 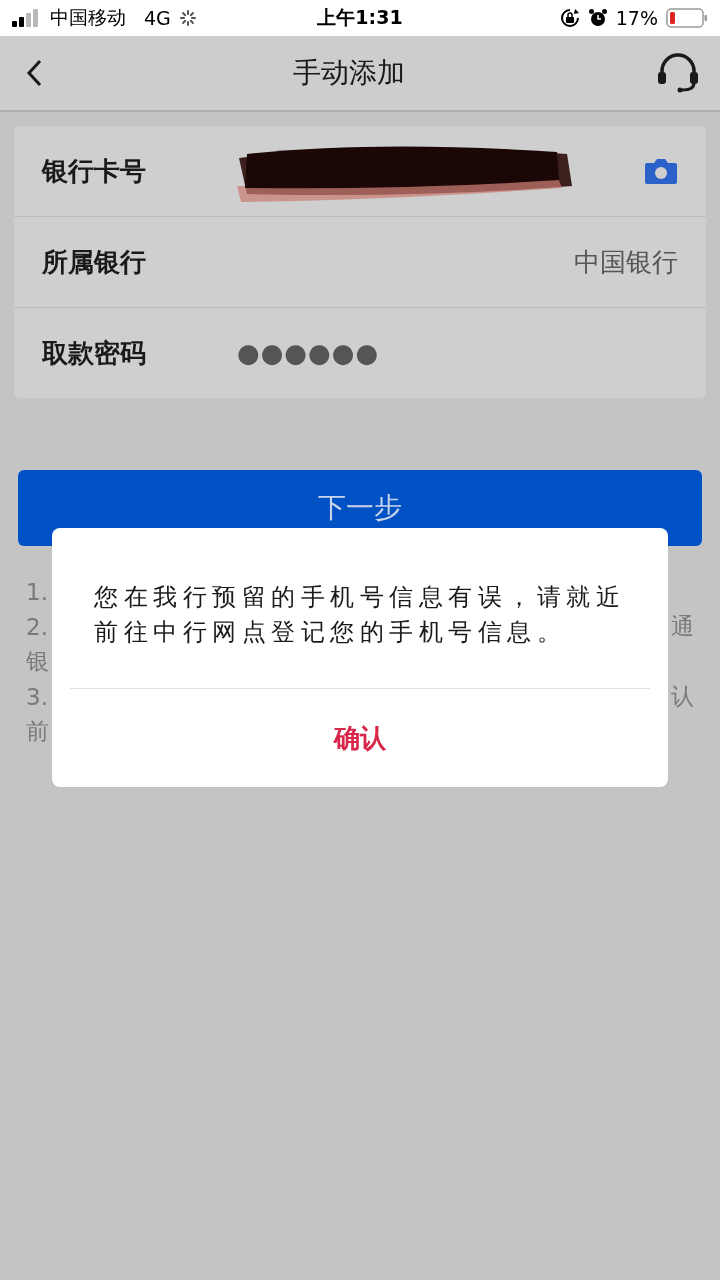 I want to click on loading-icon, so click(x=187, y=18).